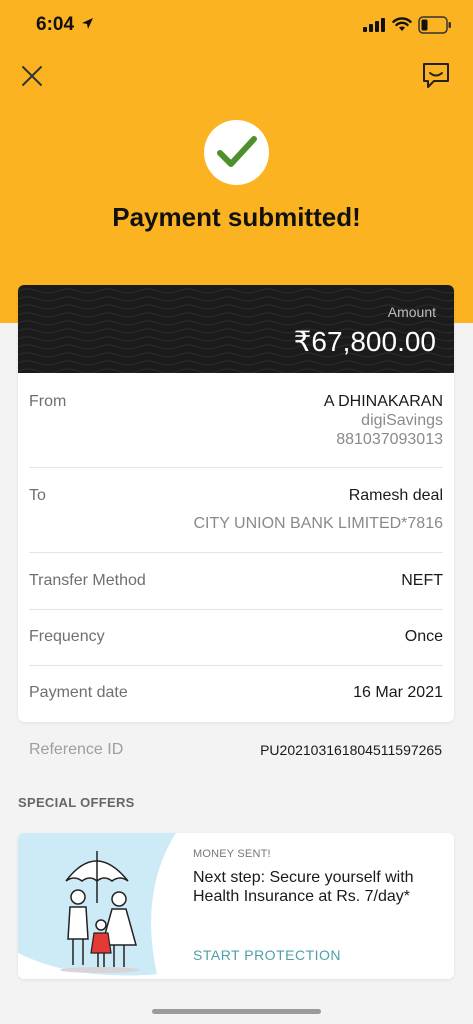 The image size is (473, 1024). Describe the element at coordinates (67, 636) in the screenshot. I see `frequency-label: Frequency` at that location.